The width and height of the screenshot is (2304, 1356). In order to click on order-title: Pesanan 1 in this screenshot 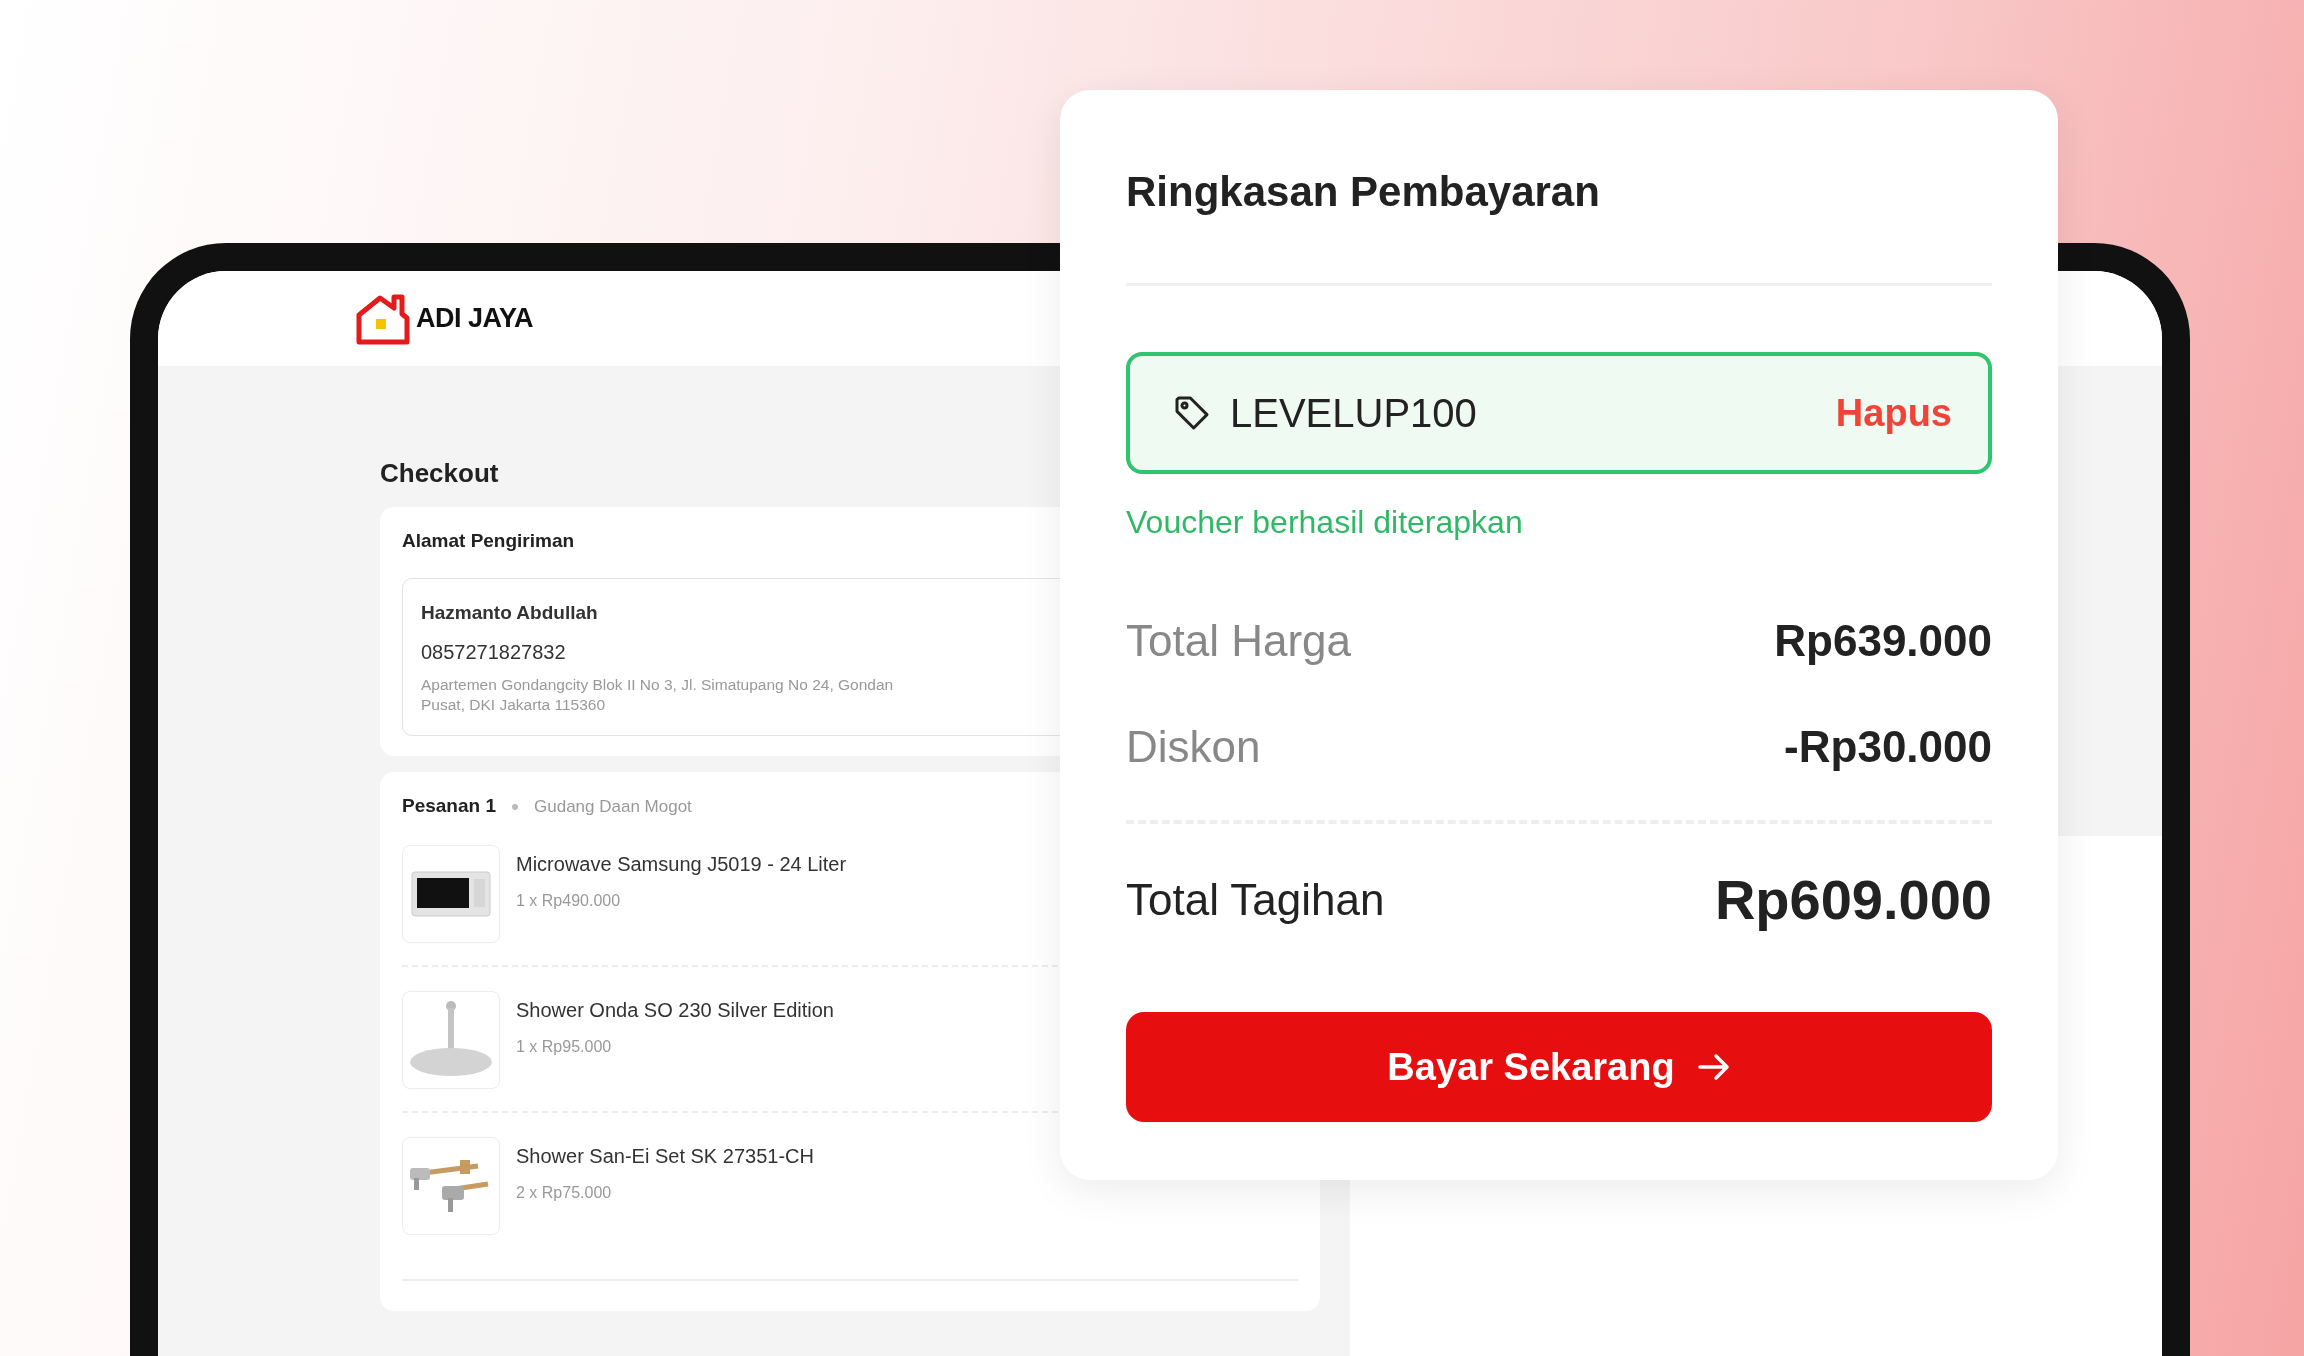, I will do `click(449, 806)`.